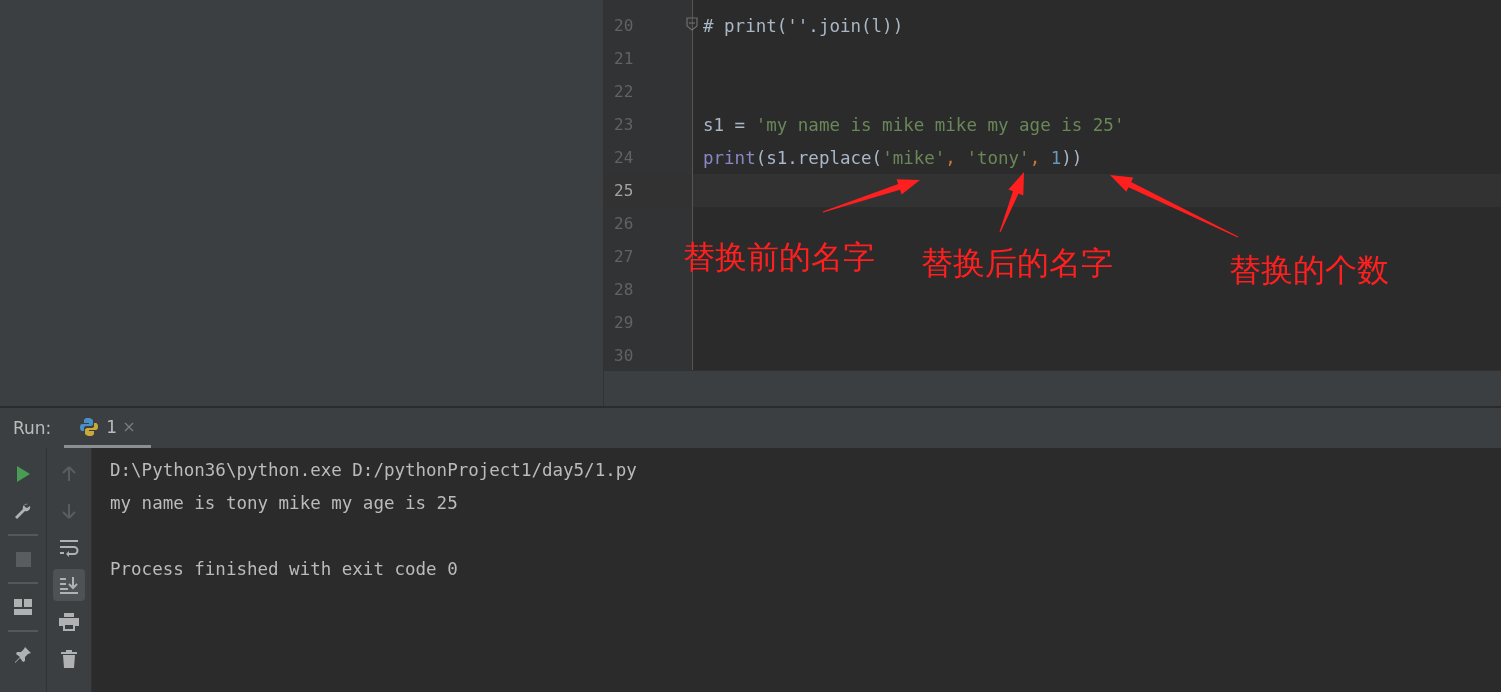 This screenshot has width=1501, height=692. What do you see at coordinates (893, 157) in the screenshot?
I see `code-line: print(s1.replace('mike', 'tony', 1))` at bounding box center [893, 157].